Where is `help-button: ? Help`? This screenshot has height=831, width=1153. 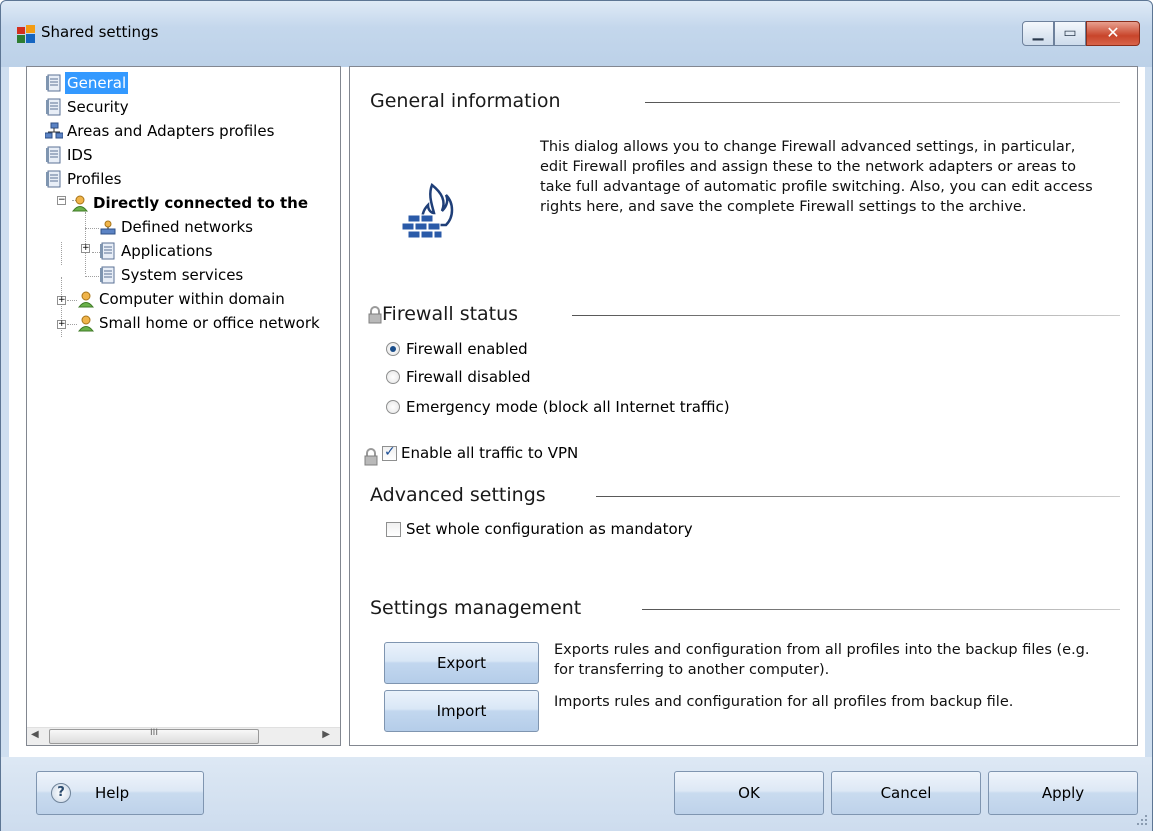 help-button: ? Help is located at coordinates (120, 793).